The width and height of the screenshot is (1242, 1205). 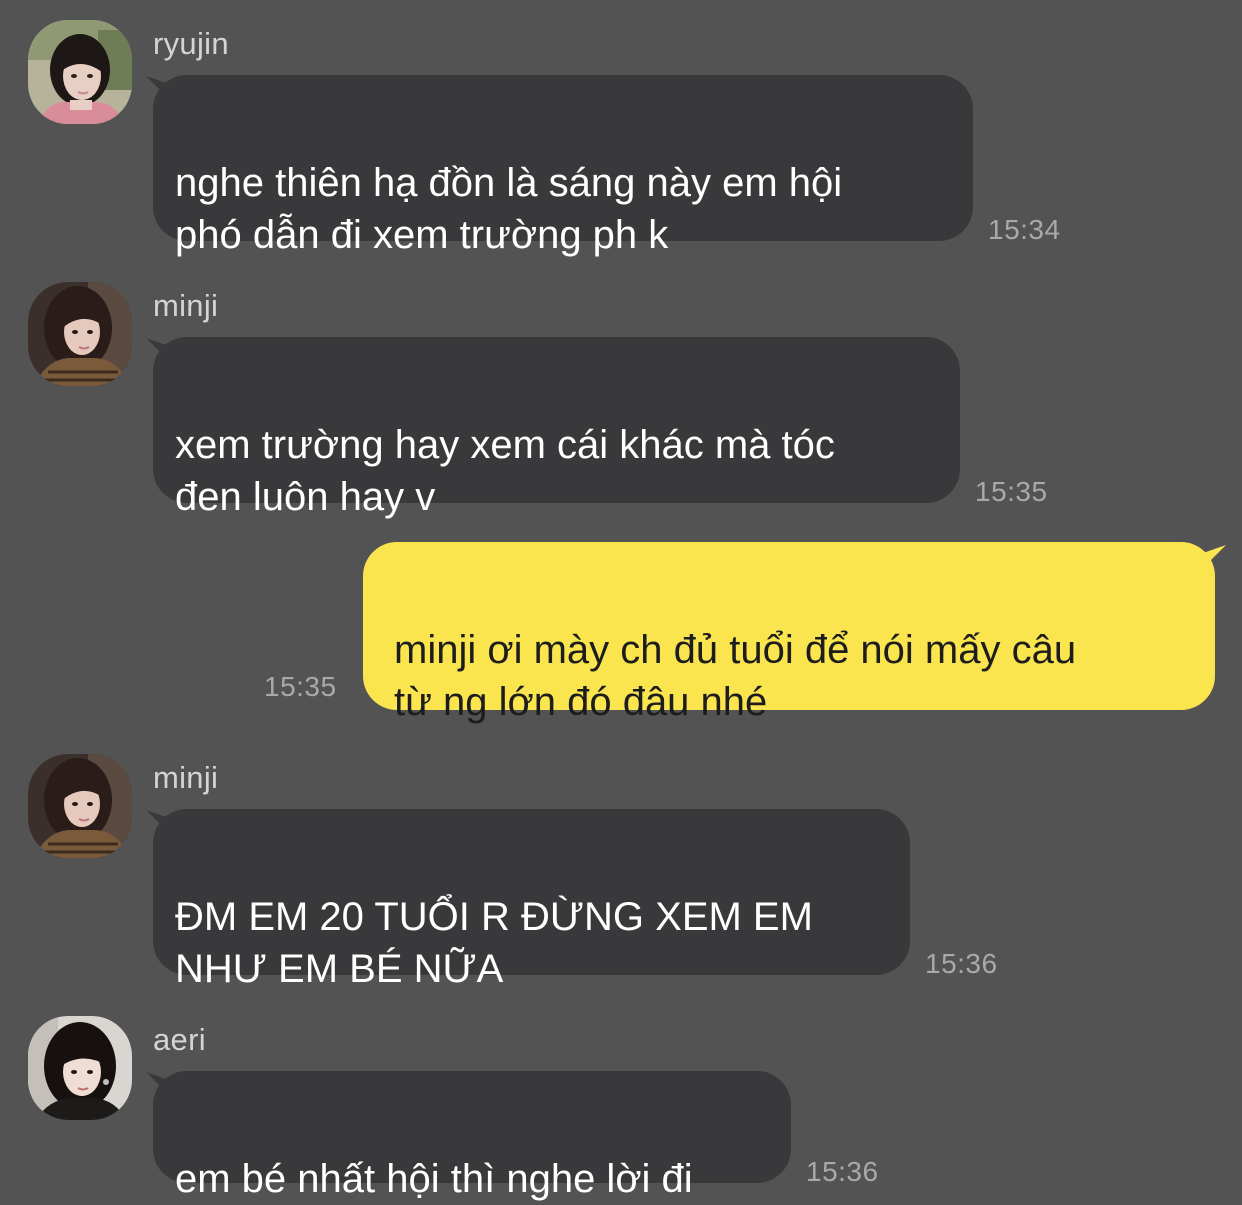 What do you see at coordinates (179, 1039) in the screenshot?
I see `sender-name: aeri` at bounding box center [179, 1039].